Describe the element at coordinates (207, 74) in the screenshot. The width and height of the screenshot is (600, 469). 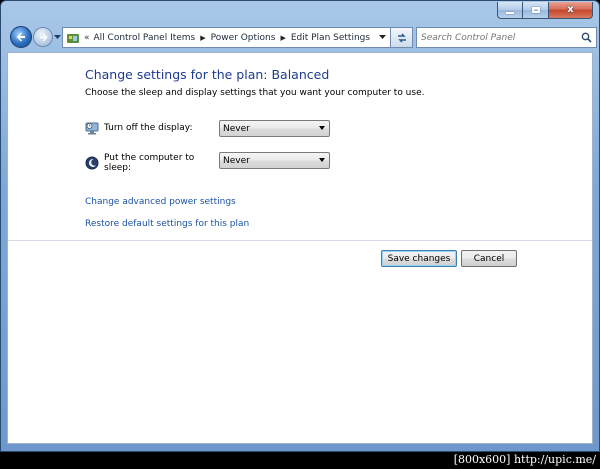
I see `page-title: Change settings for the plan: Balanced` at that location.